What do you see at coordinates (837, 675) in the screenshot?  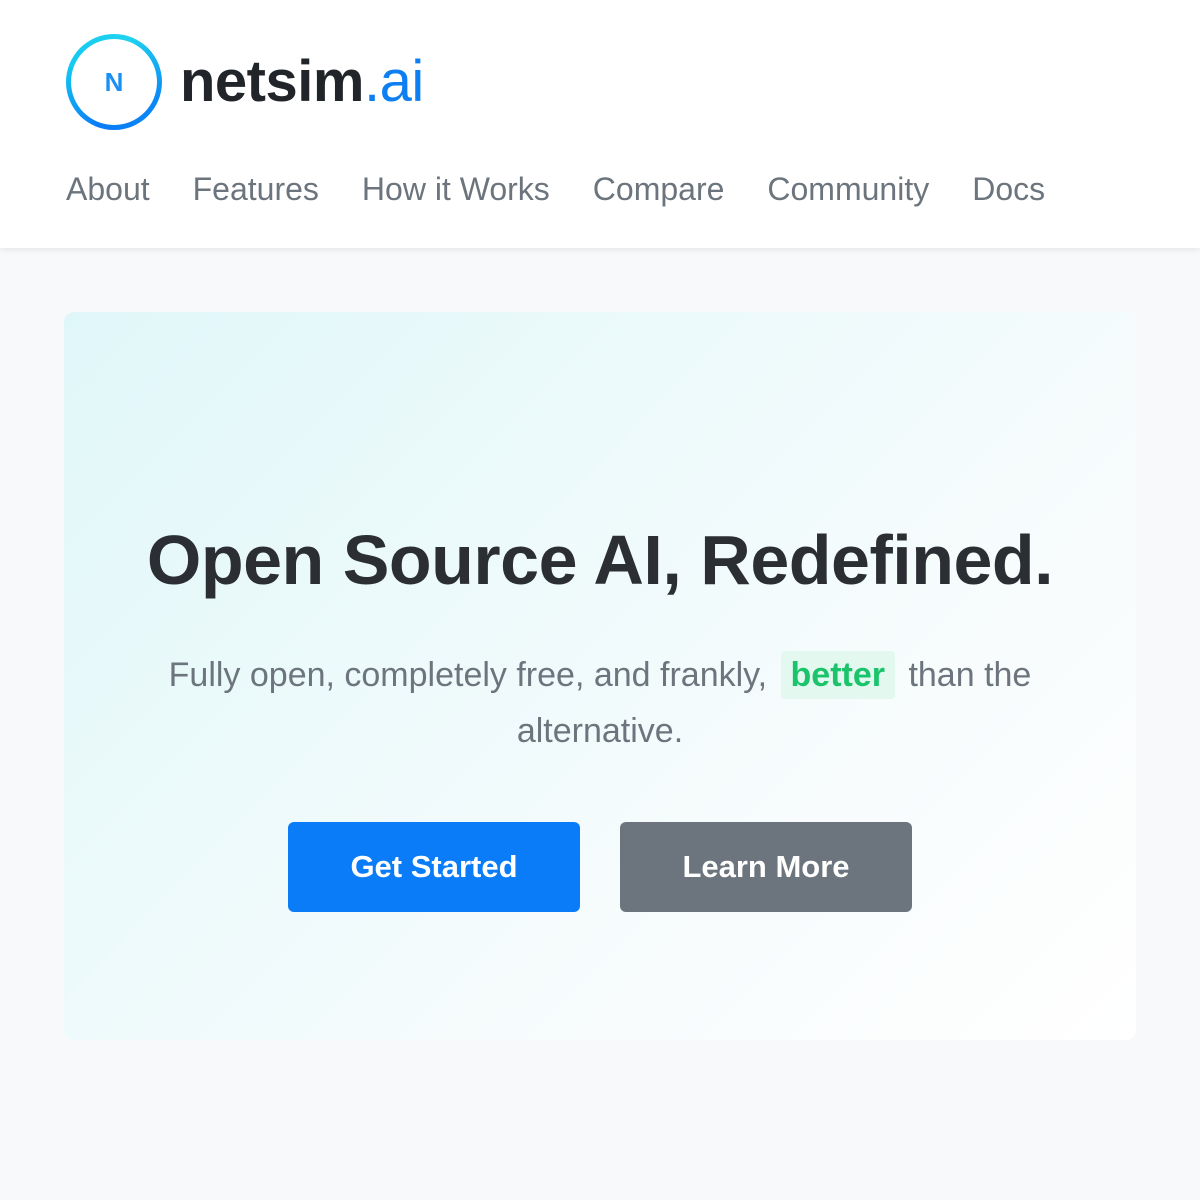 I see `hero-subtitle-highlight: better` at bounding box center [837, 675].